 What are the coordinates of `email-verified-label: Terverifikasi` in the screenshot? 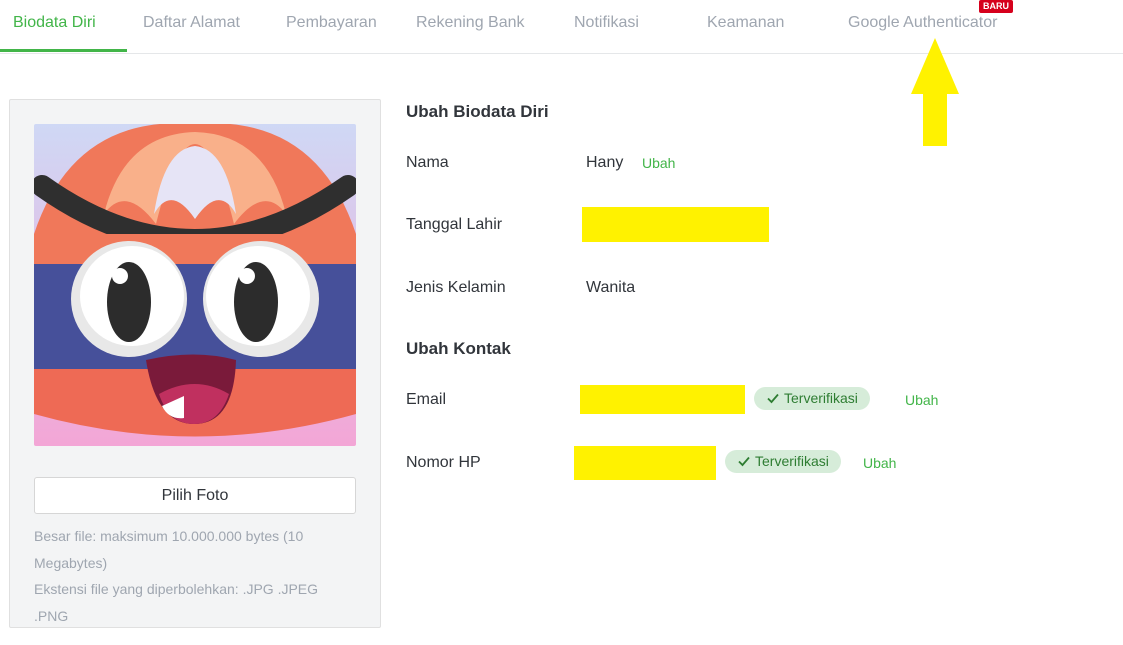 It's located at (821, 398).